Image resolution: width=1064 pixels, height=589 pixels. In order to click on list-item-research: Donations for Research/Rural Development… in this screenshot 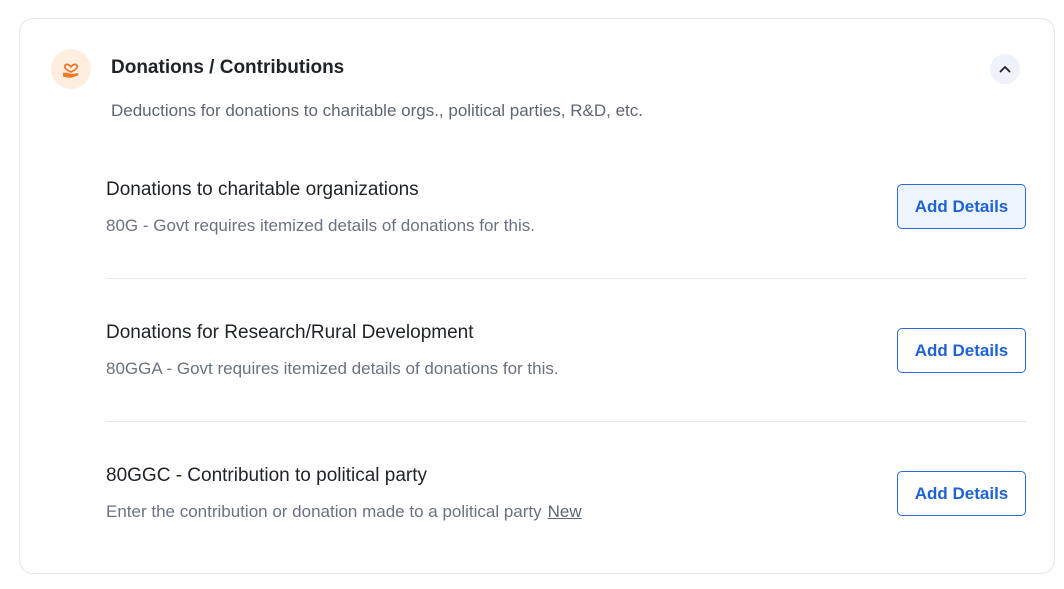, I will do `click(566, 372)`.